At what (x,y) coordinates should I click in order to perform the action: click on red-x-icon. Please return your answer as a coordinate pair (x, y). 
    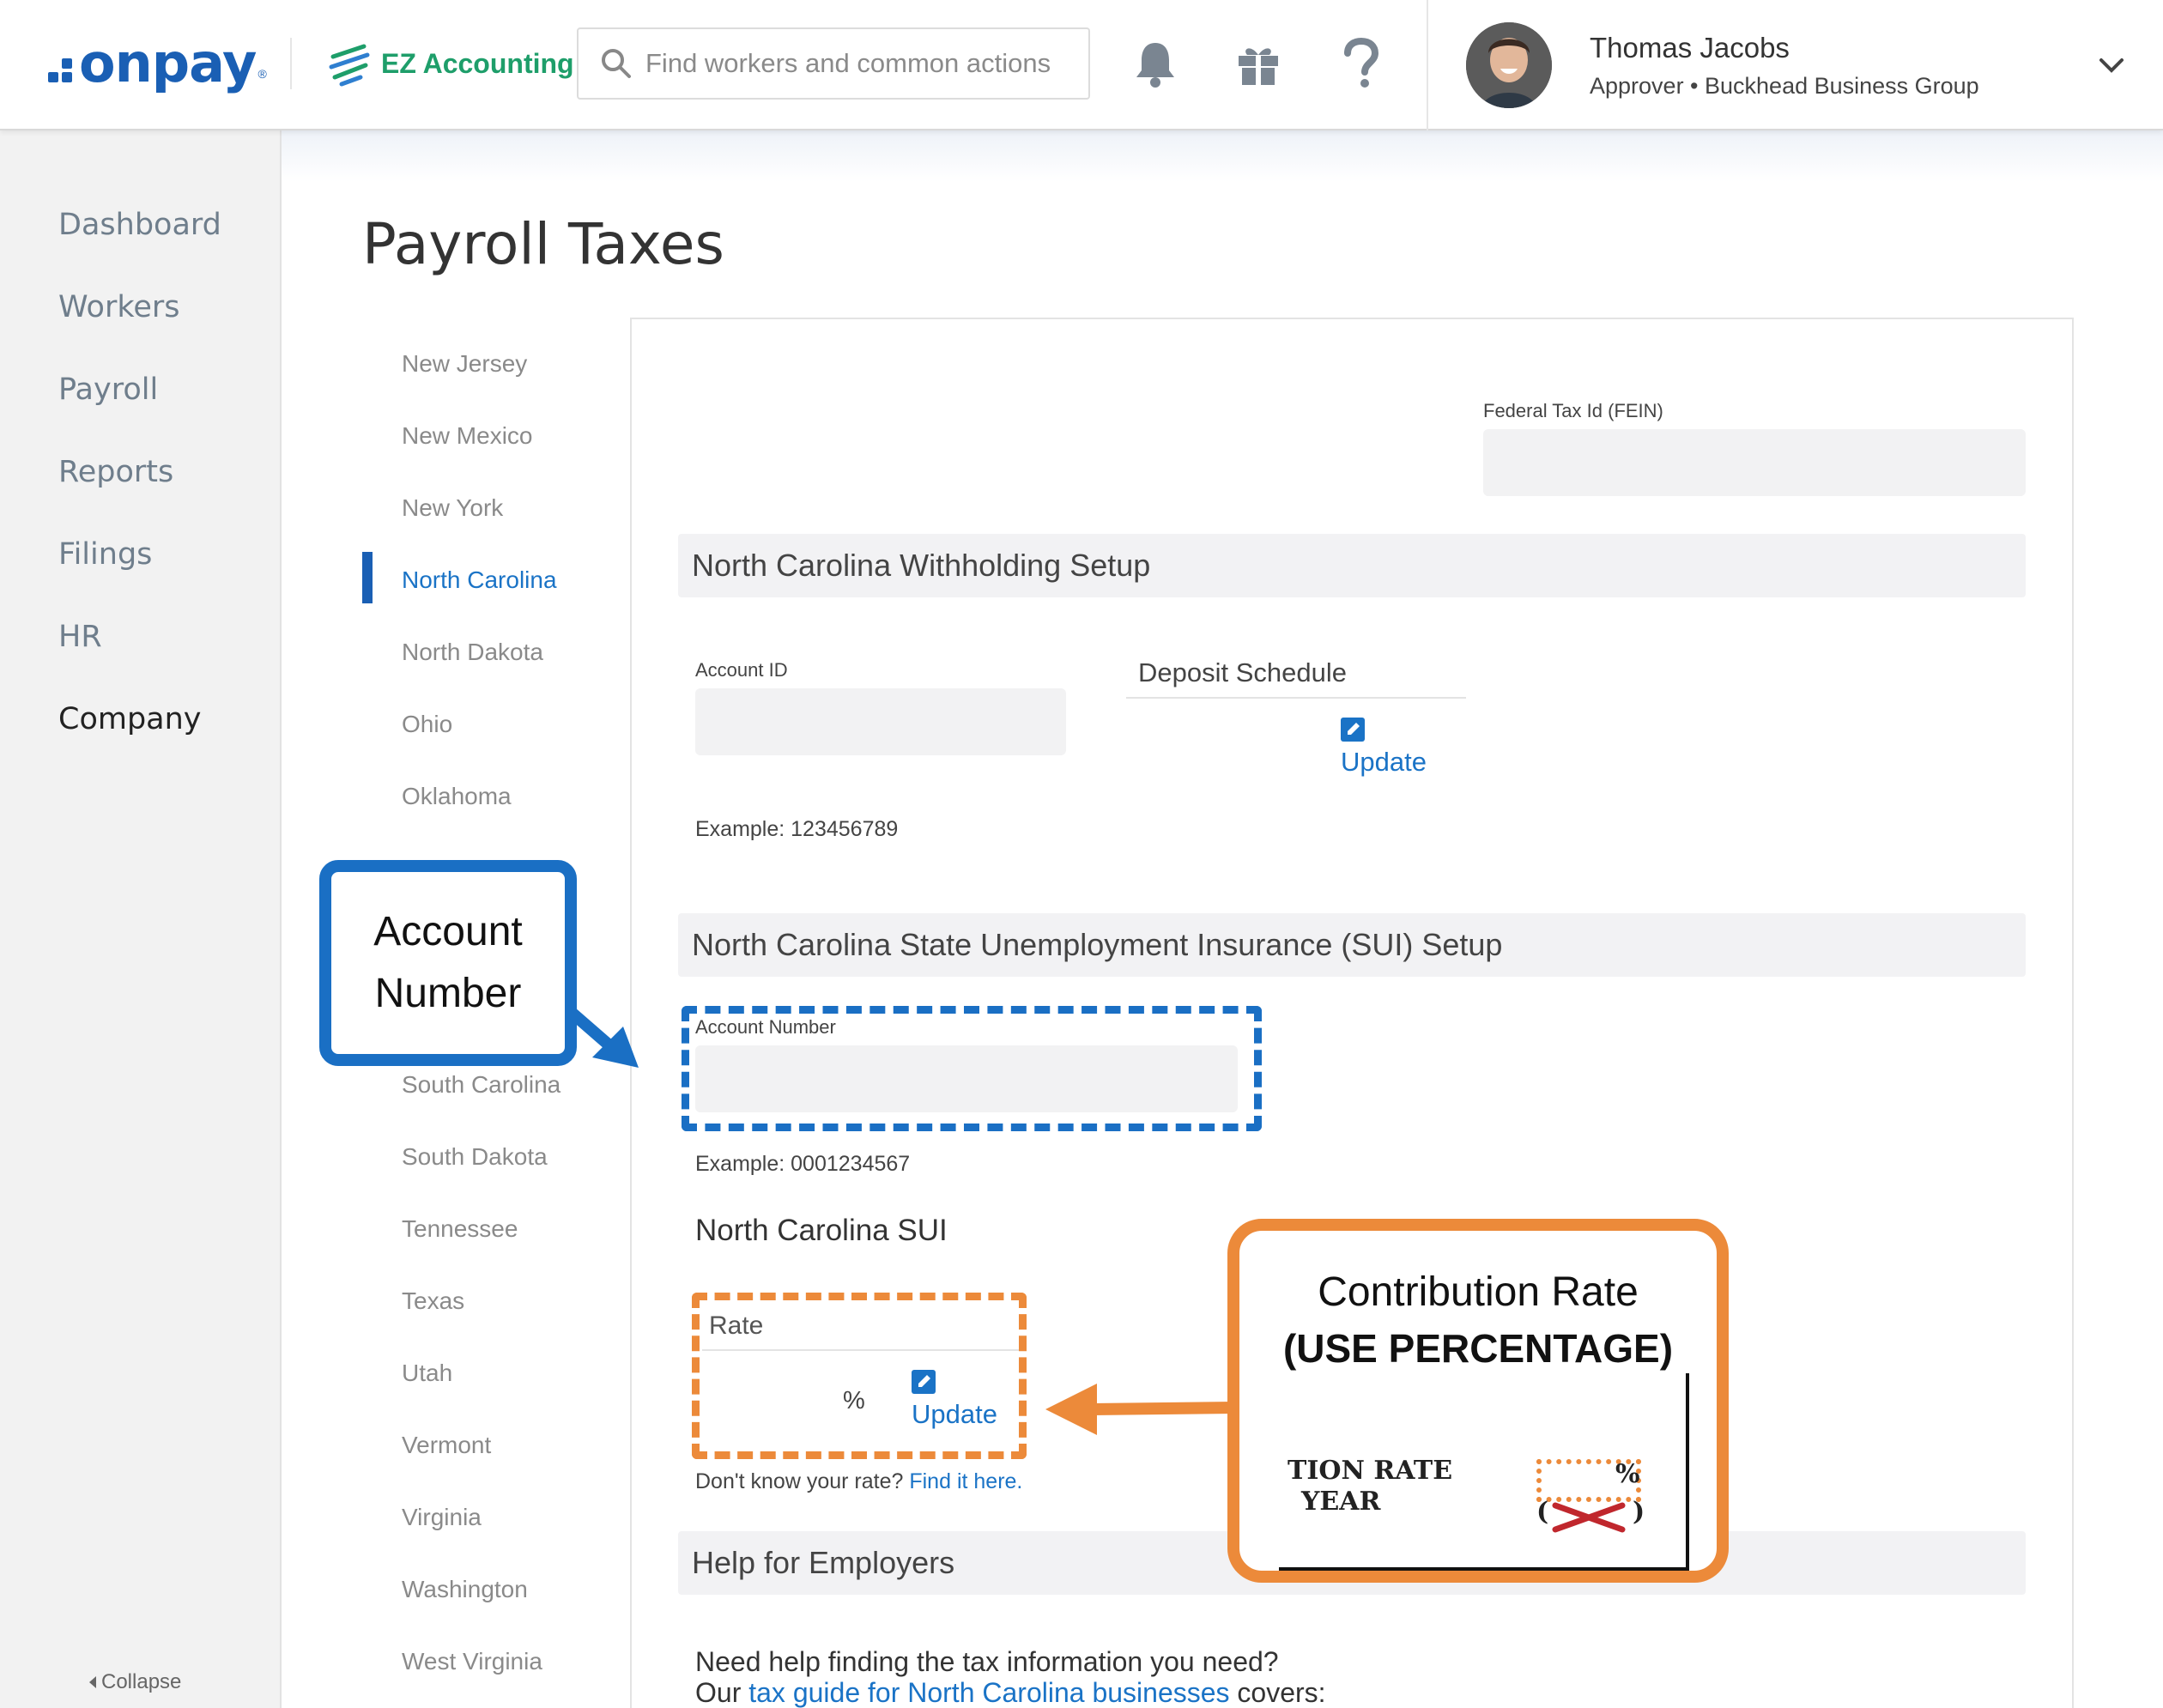
    Looking at the image, I should click on (1589, 1518).